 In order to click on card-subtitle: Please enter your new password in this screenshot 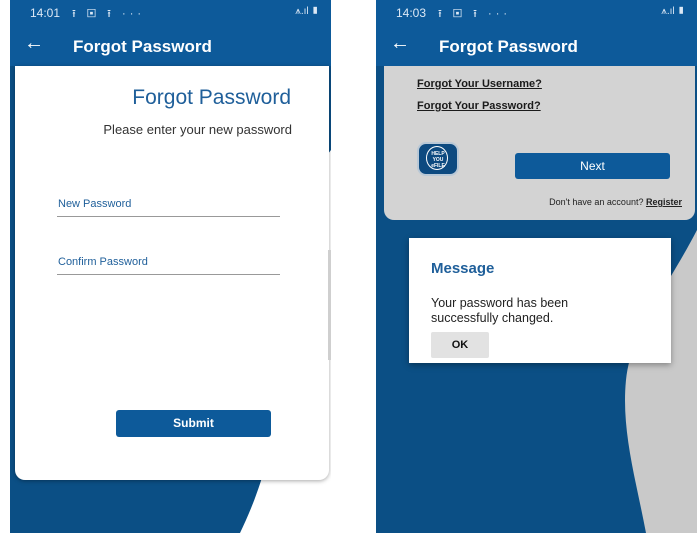, I will do `click(197, 129)`.